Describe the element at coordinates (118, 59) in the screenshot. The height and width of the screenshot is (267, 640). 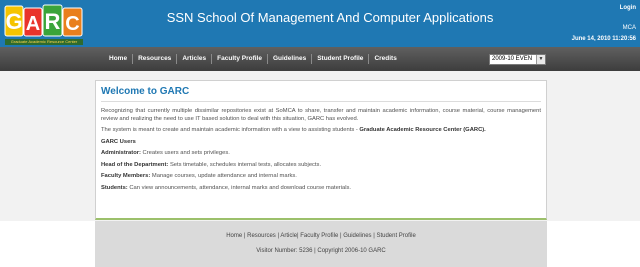
I see `nav-home: Home` at that location.